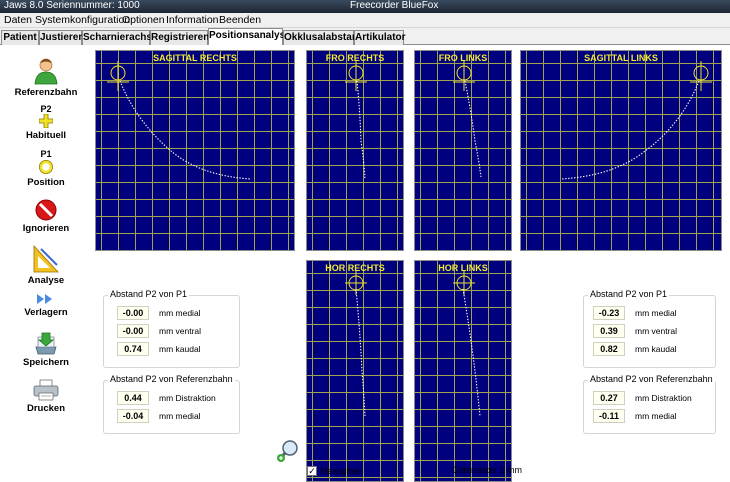 This screenshot has height=482, width=730. I want to click on sagittal-rechts-trace, so click(179, 120).